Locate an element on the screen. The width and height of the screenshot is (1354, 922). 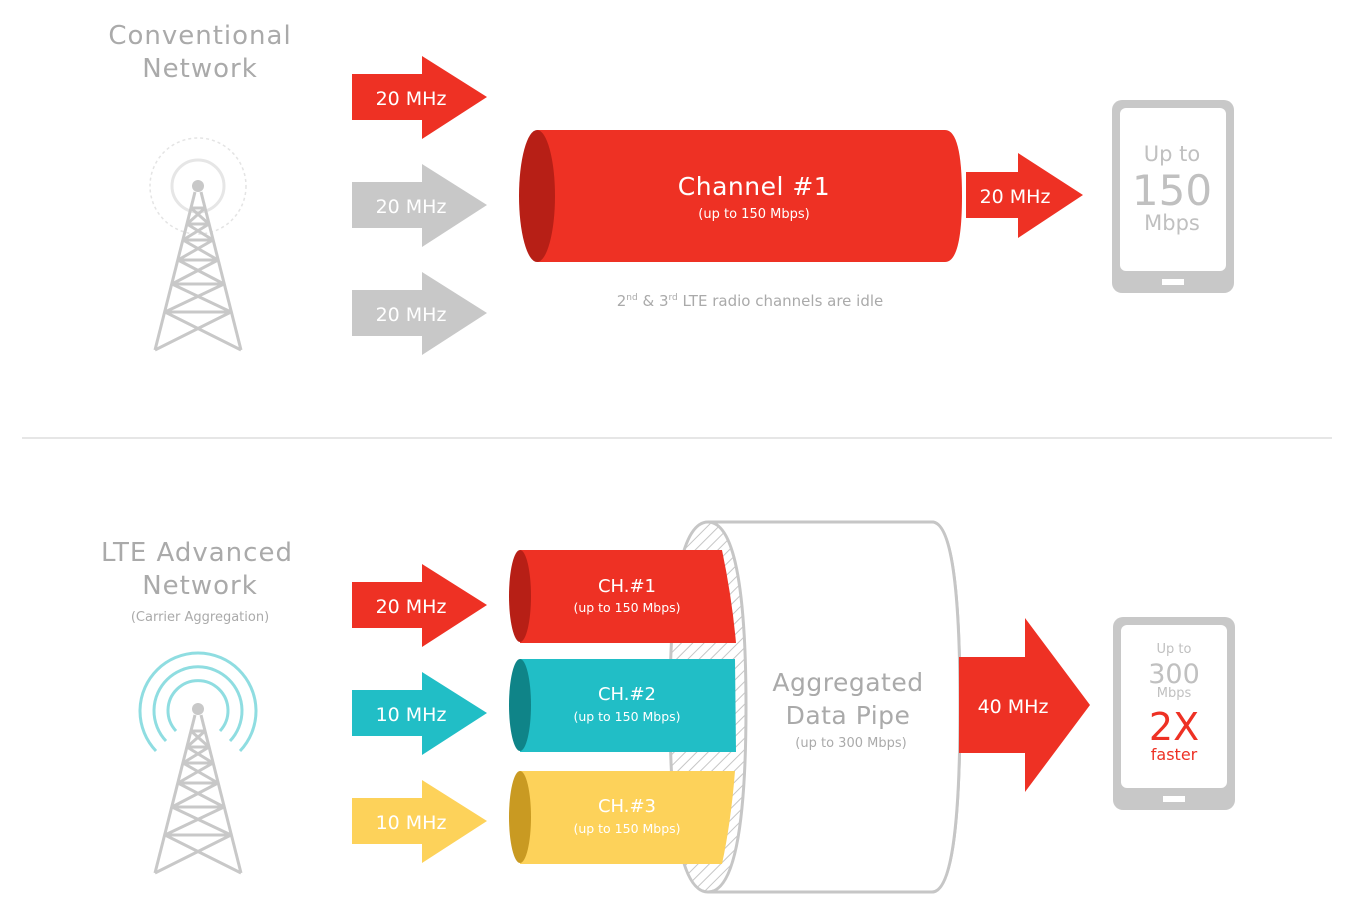
advanced-input-arrow-3: 10 MHz is located at coordinates (419, 821).